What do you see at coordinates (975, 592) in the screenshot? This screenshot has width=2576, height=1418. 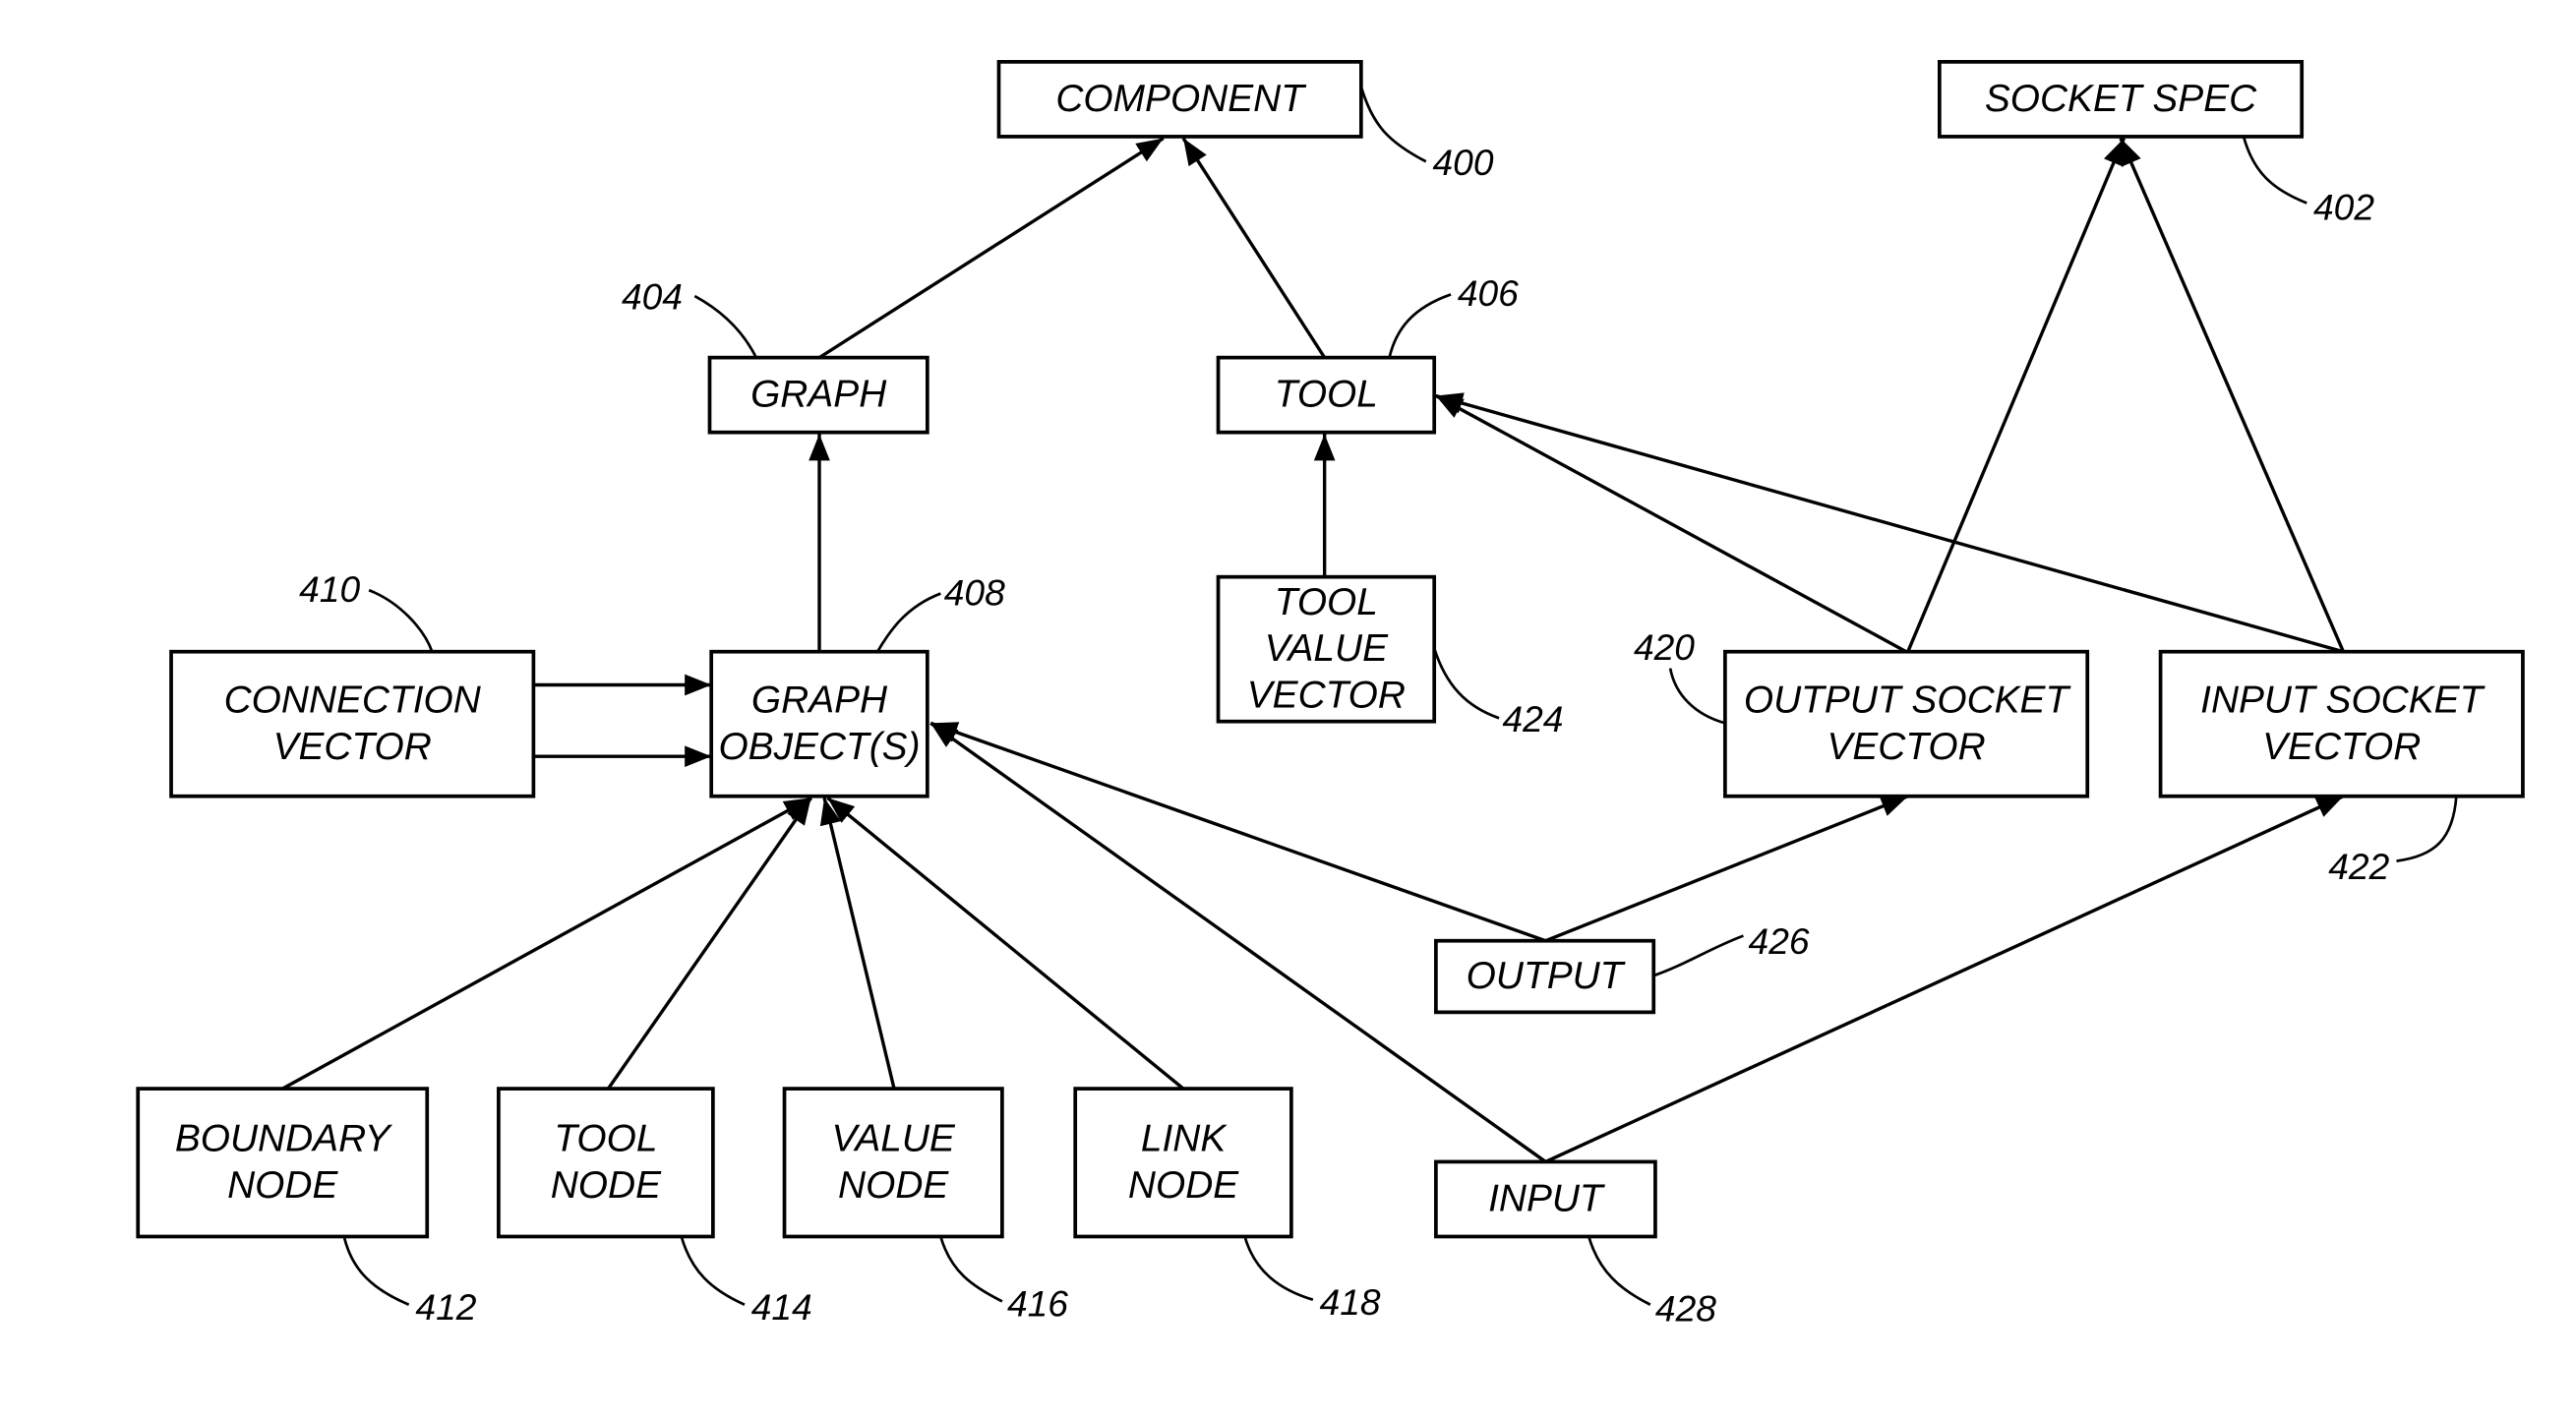 I see `reference-numeral-408: 408` at bounding box center [975, 592].